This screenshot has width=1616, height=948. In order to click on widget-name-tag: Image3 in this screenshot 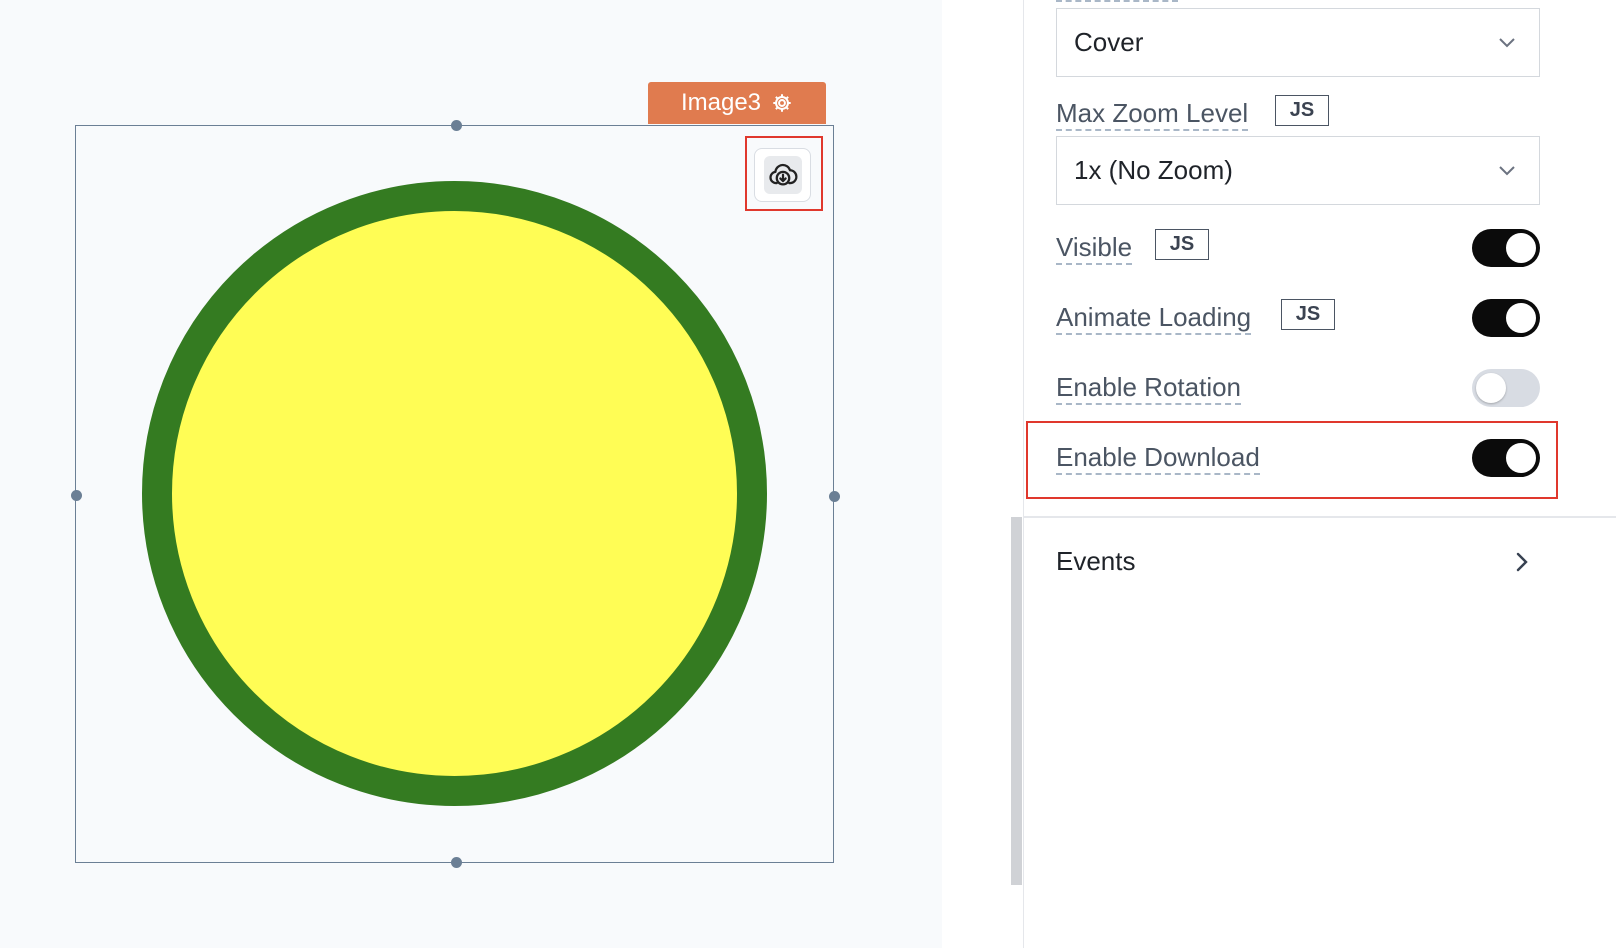, I will do `click(737, 103)`.